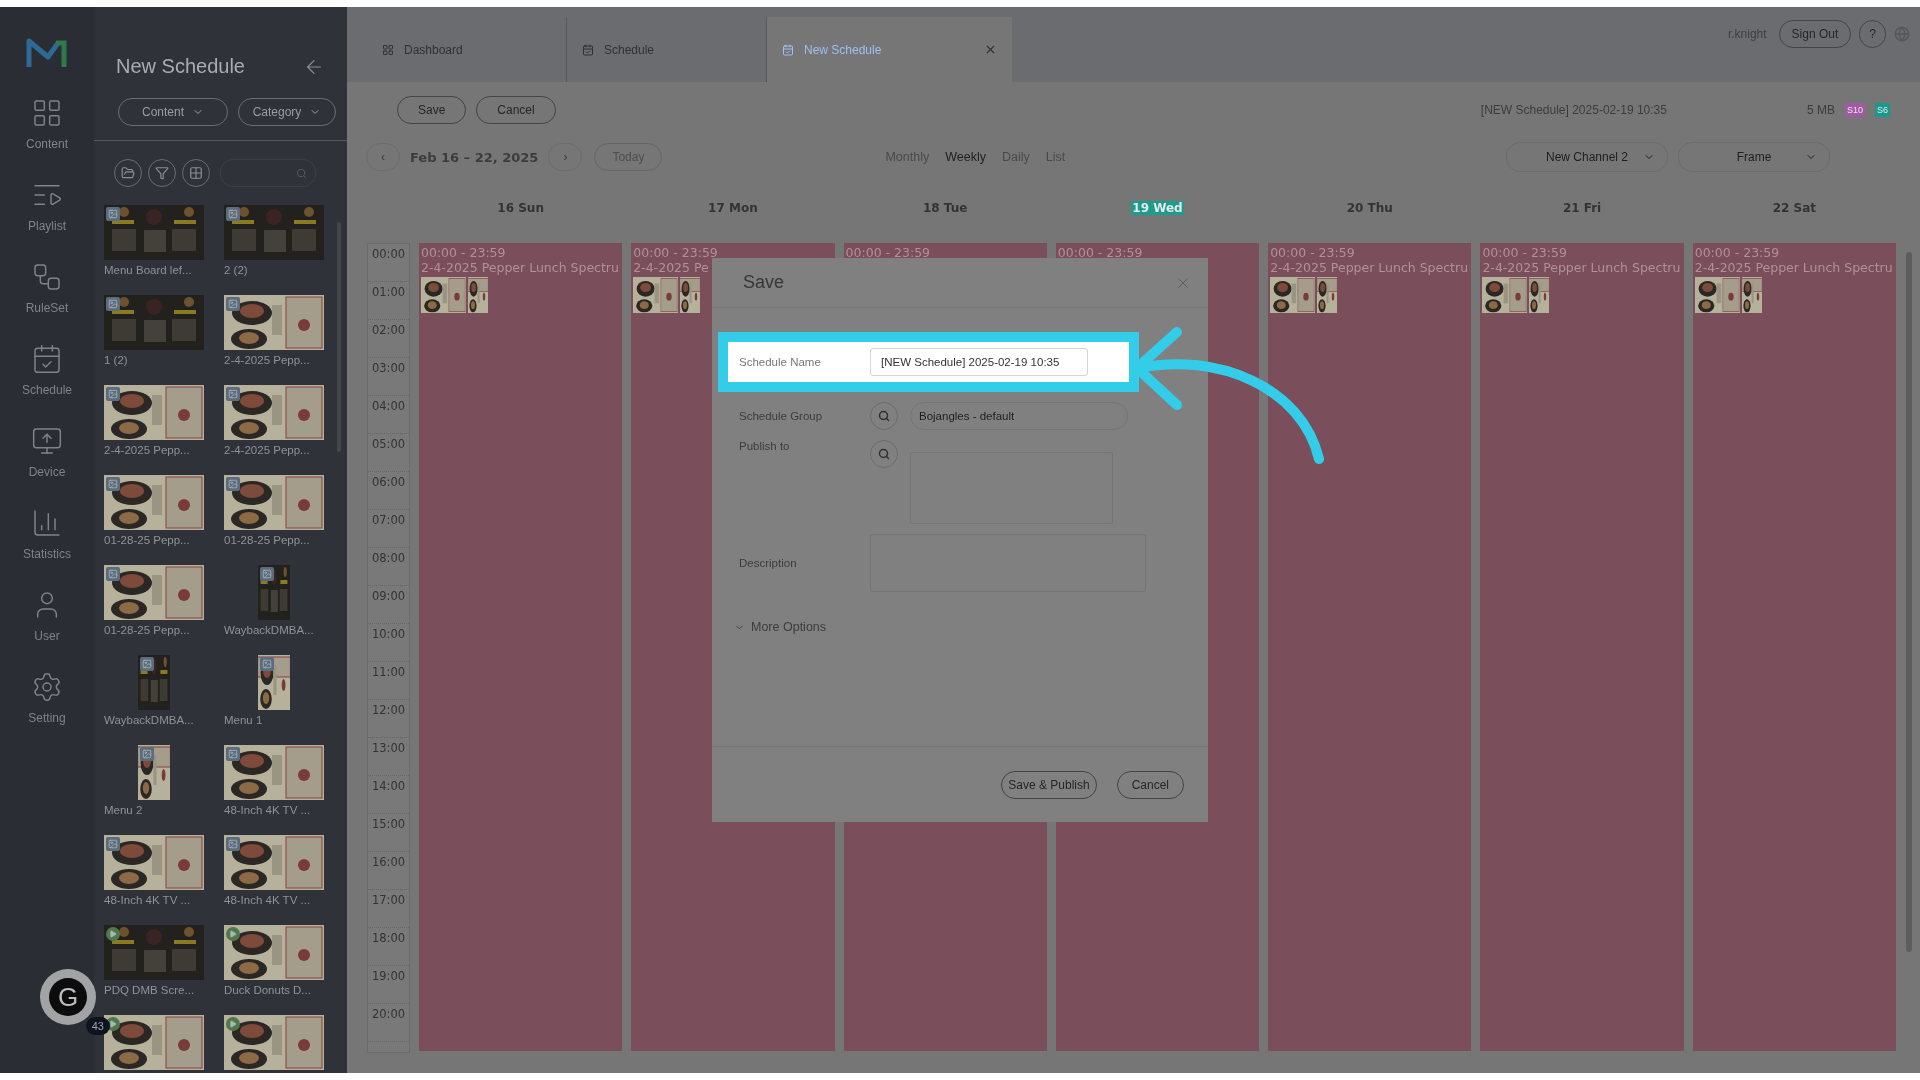 Image resolution: width=1920 pixels, height=1080 pixels. What do you see at coordinates (388, 634) in the screenshot?
I see `hour-label: 10:00` at bounding box center [388, 634].